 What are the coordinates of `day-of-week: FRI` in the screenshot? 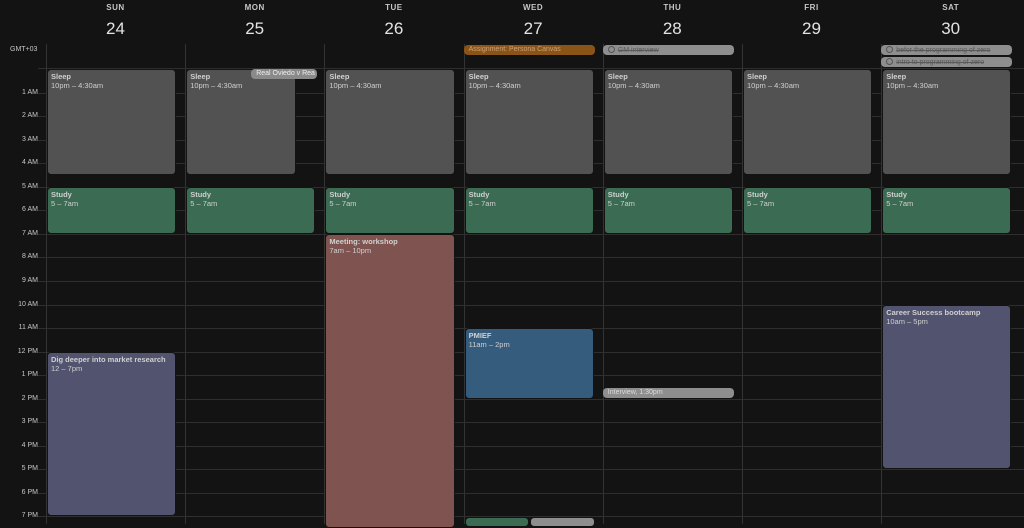 It's located at (811, 7).